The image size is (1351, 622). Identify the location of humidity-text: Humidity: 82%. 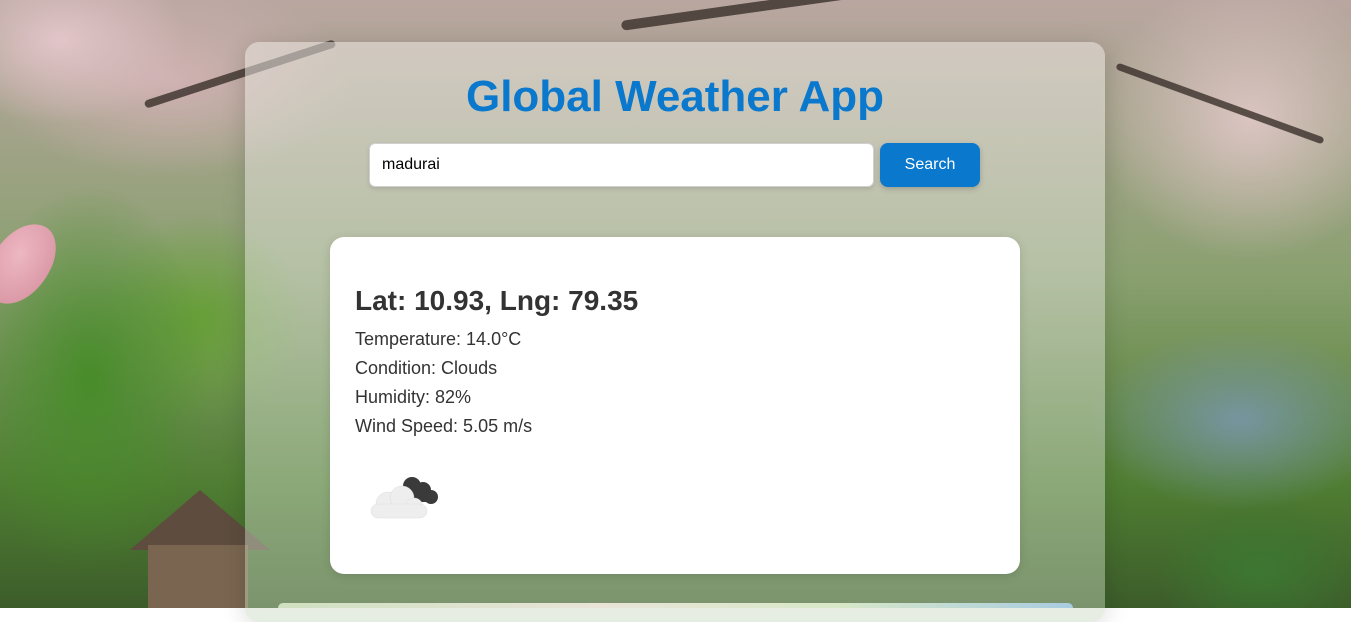
(413, 397).